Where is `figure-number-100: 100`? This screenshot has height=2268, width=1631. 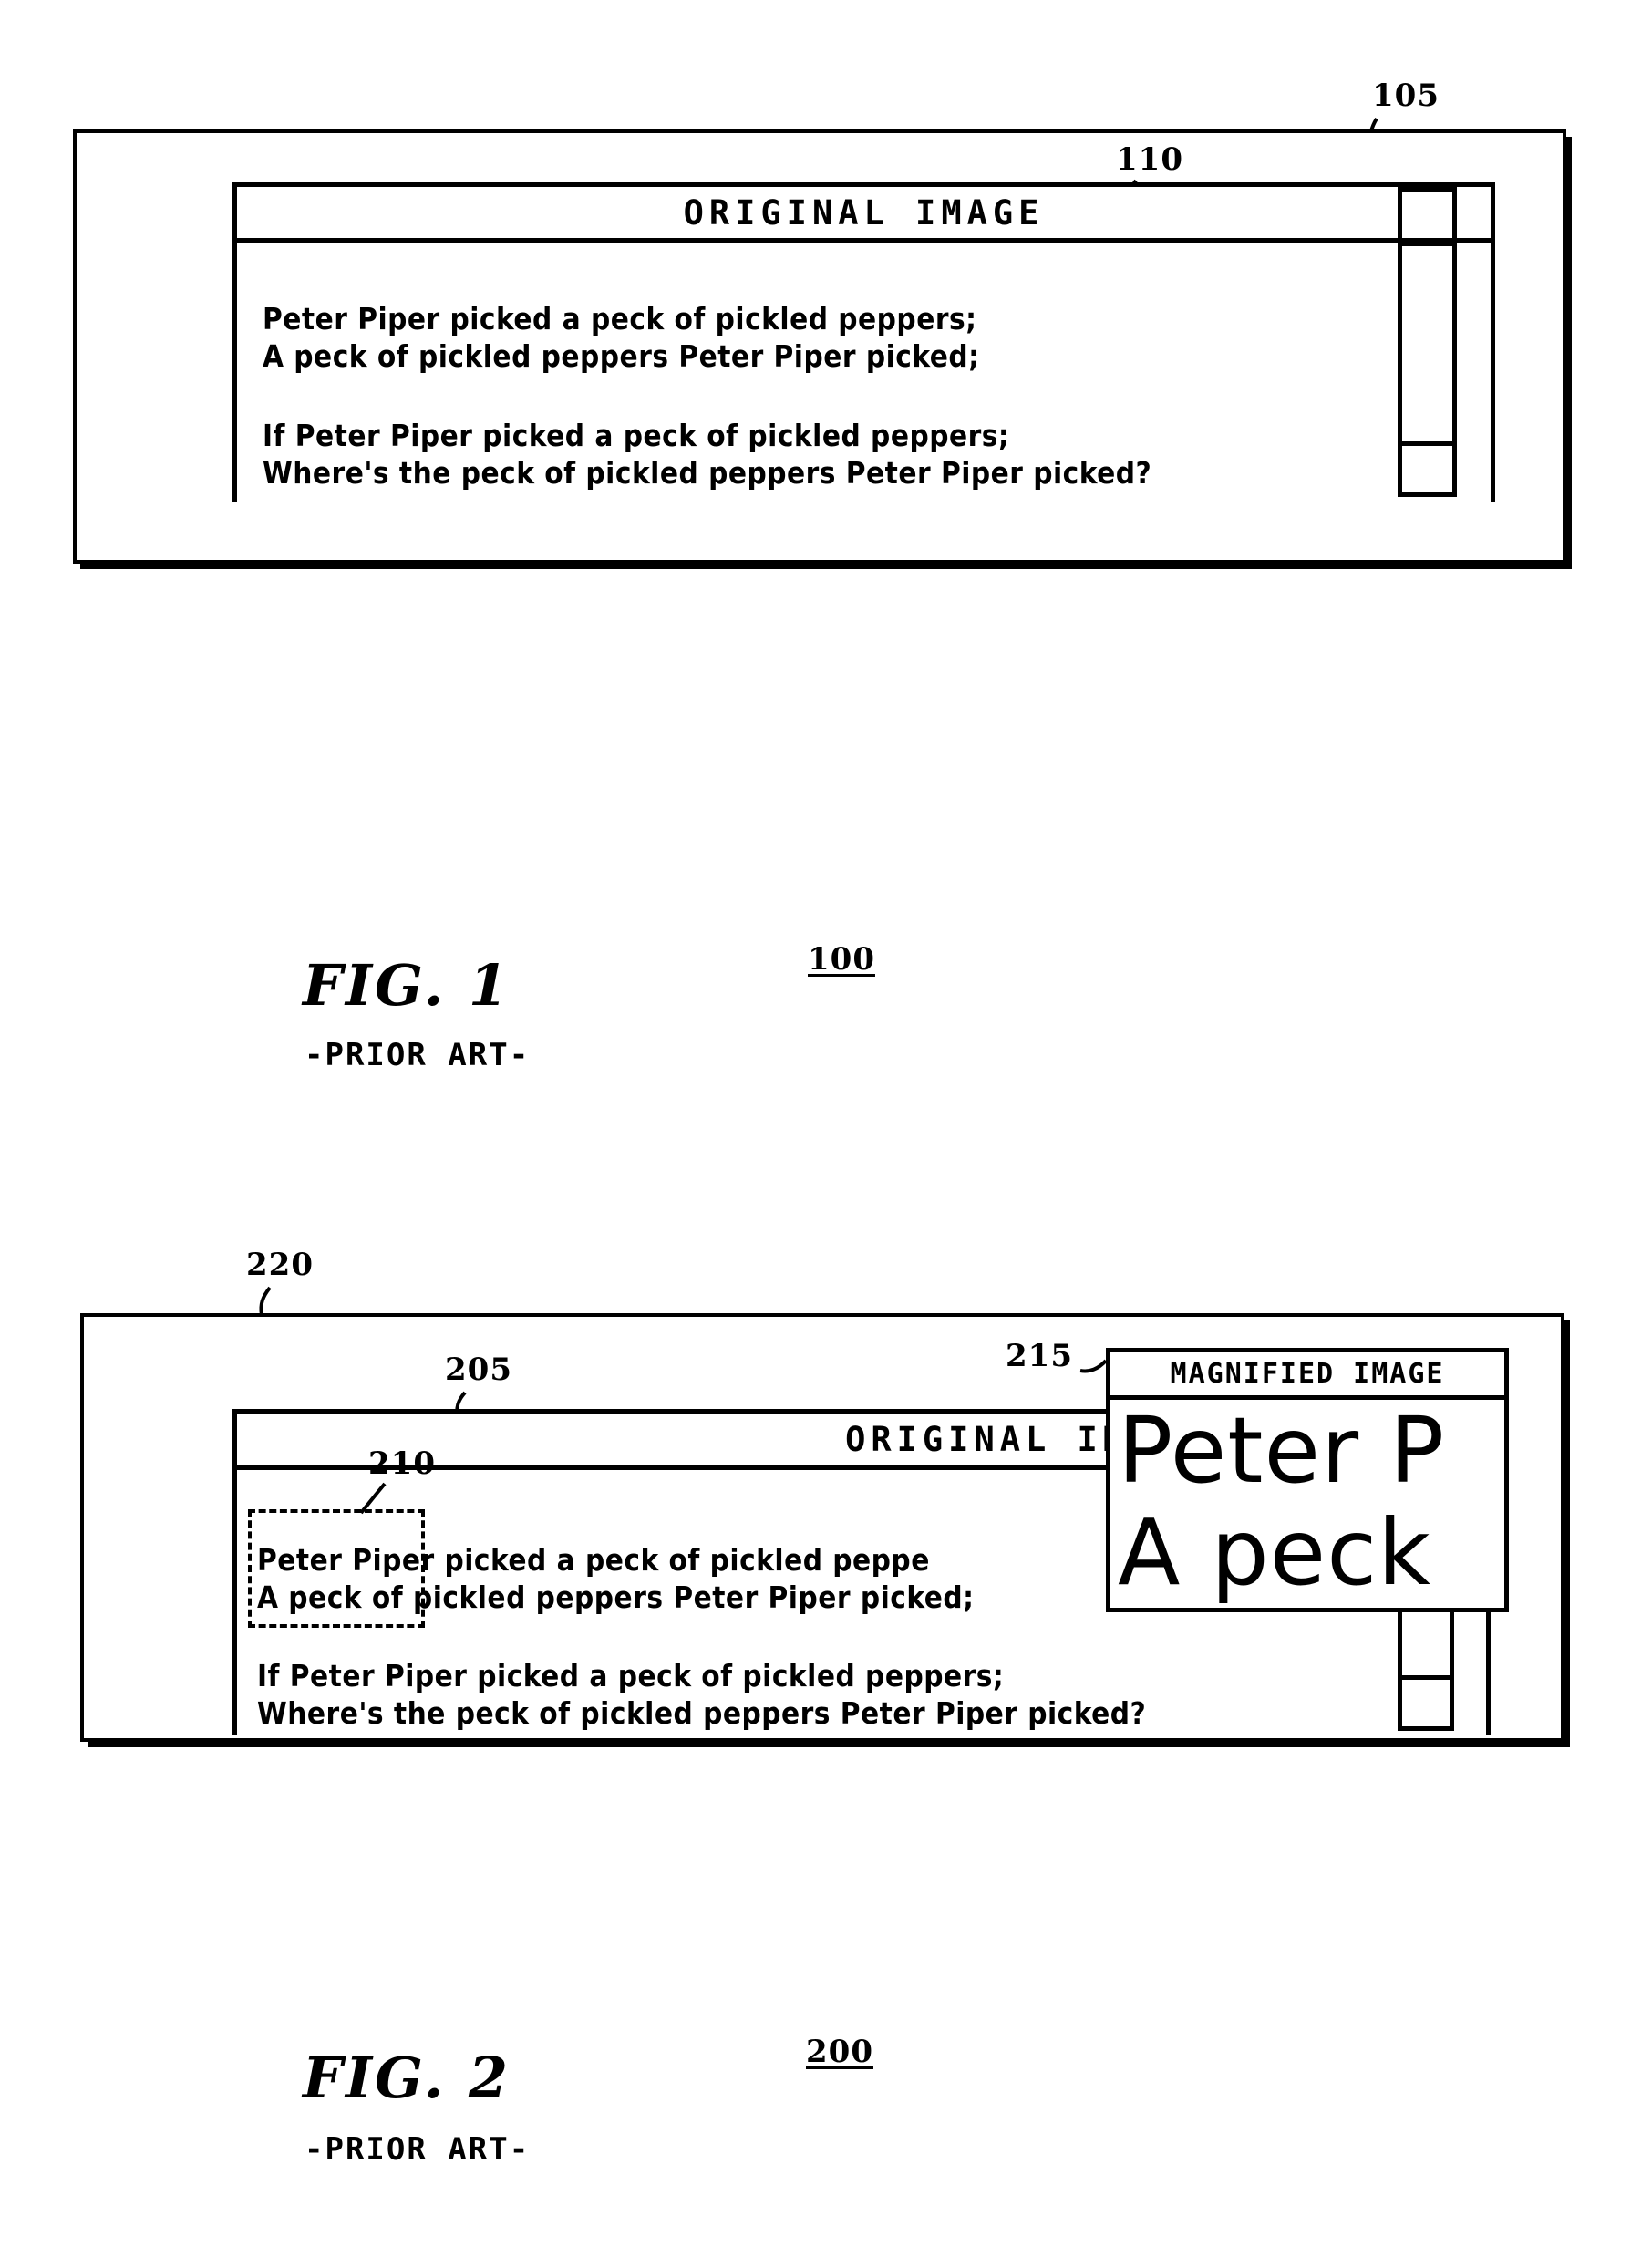
figure-number-100: 100 is located at coordinates (842, 959).